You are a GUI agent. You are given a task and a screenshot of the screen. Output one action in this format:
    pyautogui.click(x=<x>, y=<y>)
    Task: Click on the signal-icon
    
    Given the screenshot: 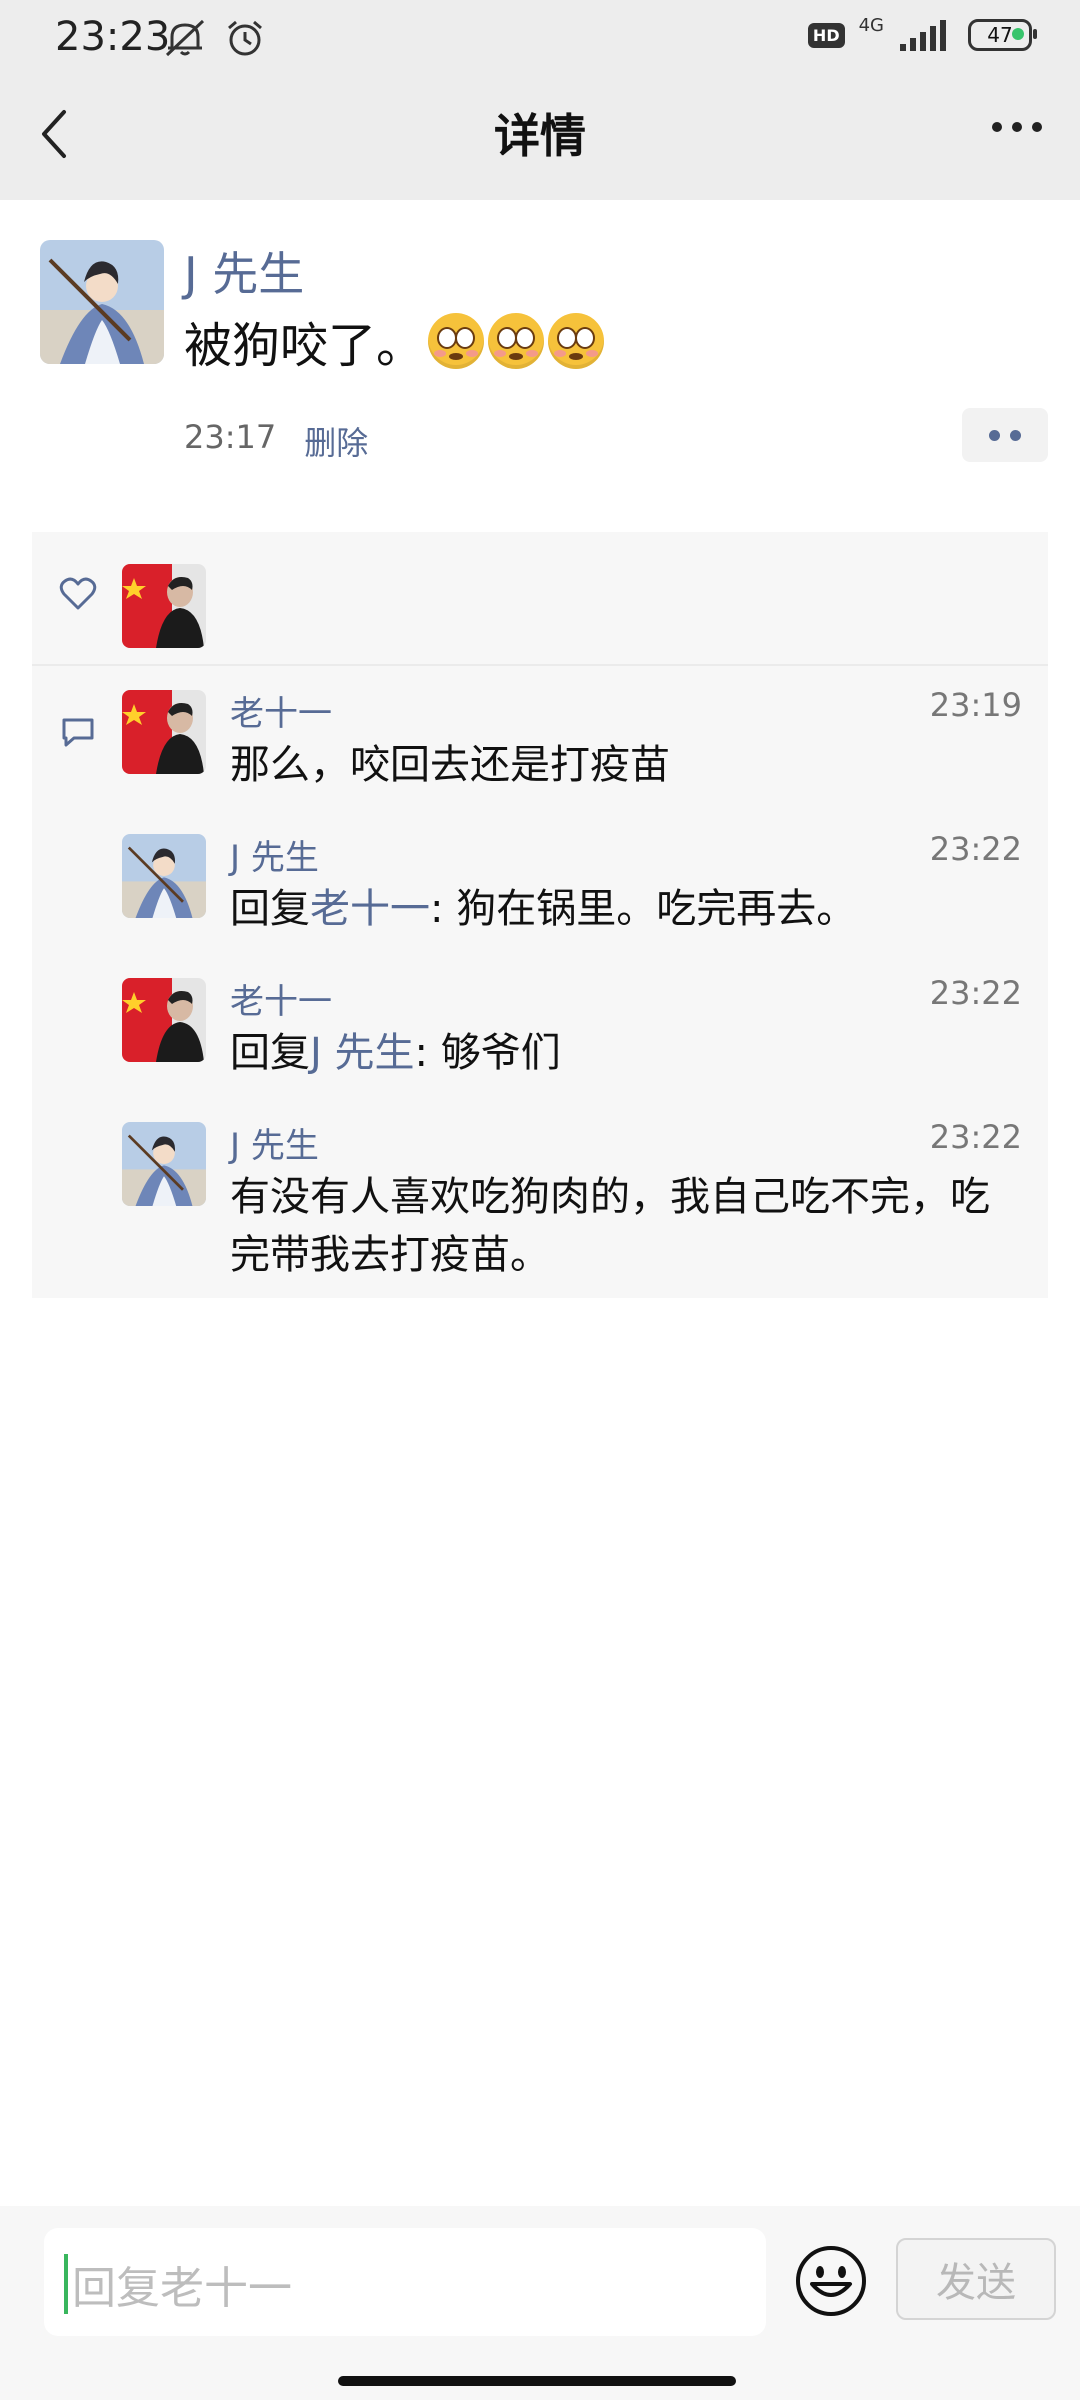 What is the action you would take?
    pyautogui.click(x=923, y=35)
    